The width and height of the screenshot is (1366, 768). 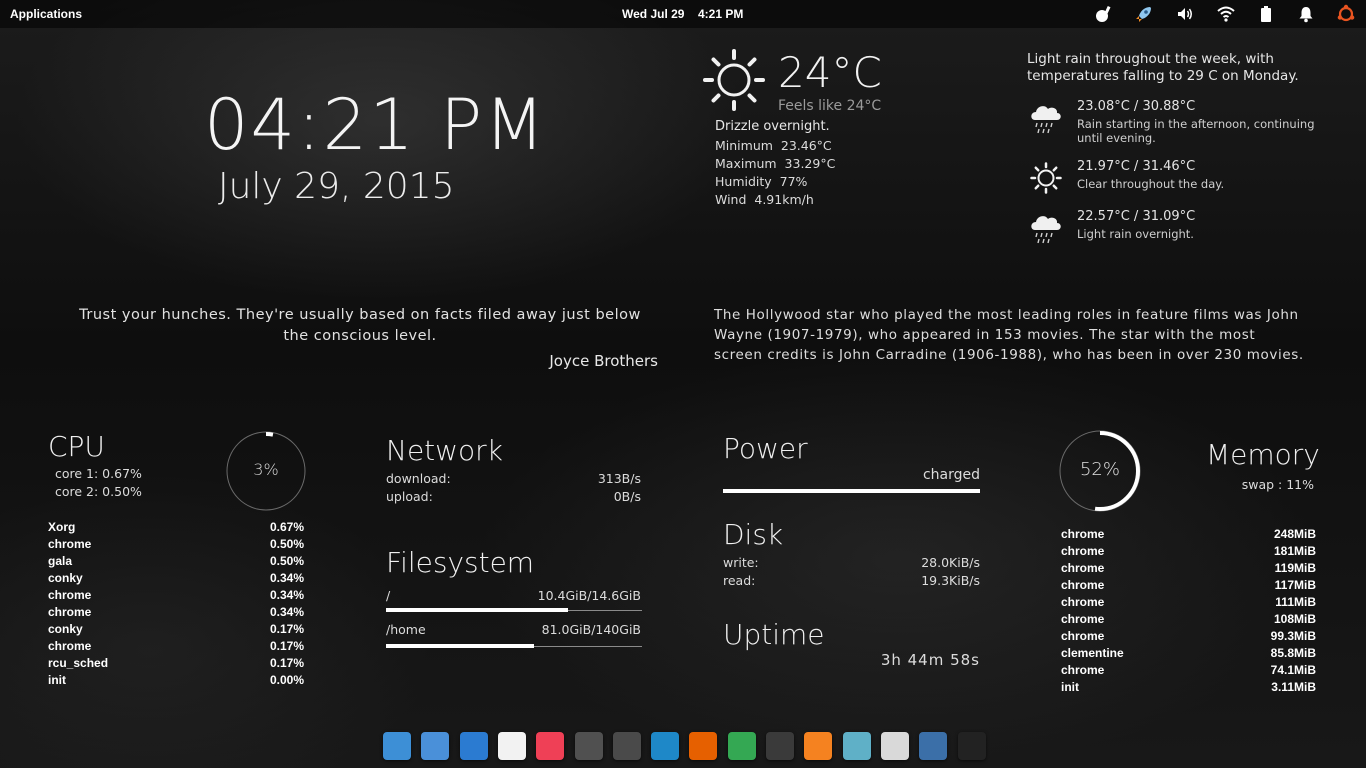 I want to click on cpu-process-name: conky, so click(x=65, y=578).